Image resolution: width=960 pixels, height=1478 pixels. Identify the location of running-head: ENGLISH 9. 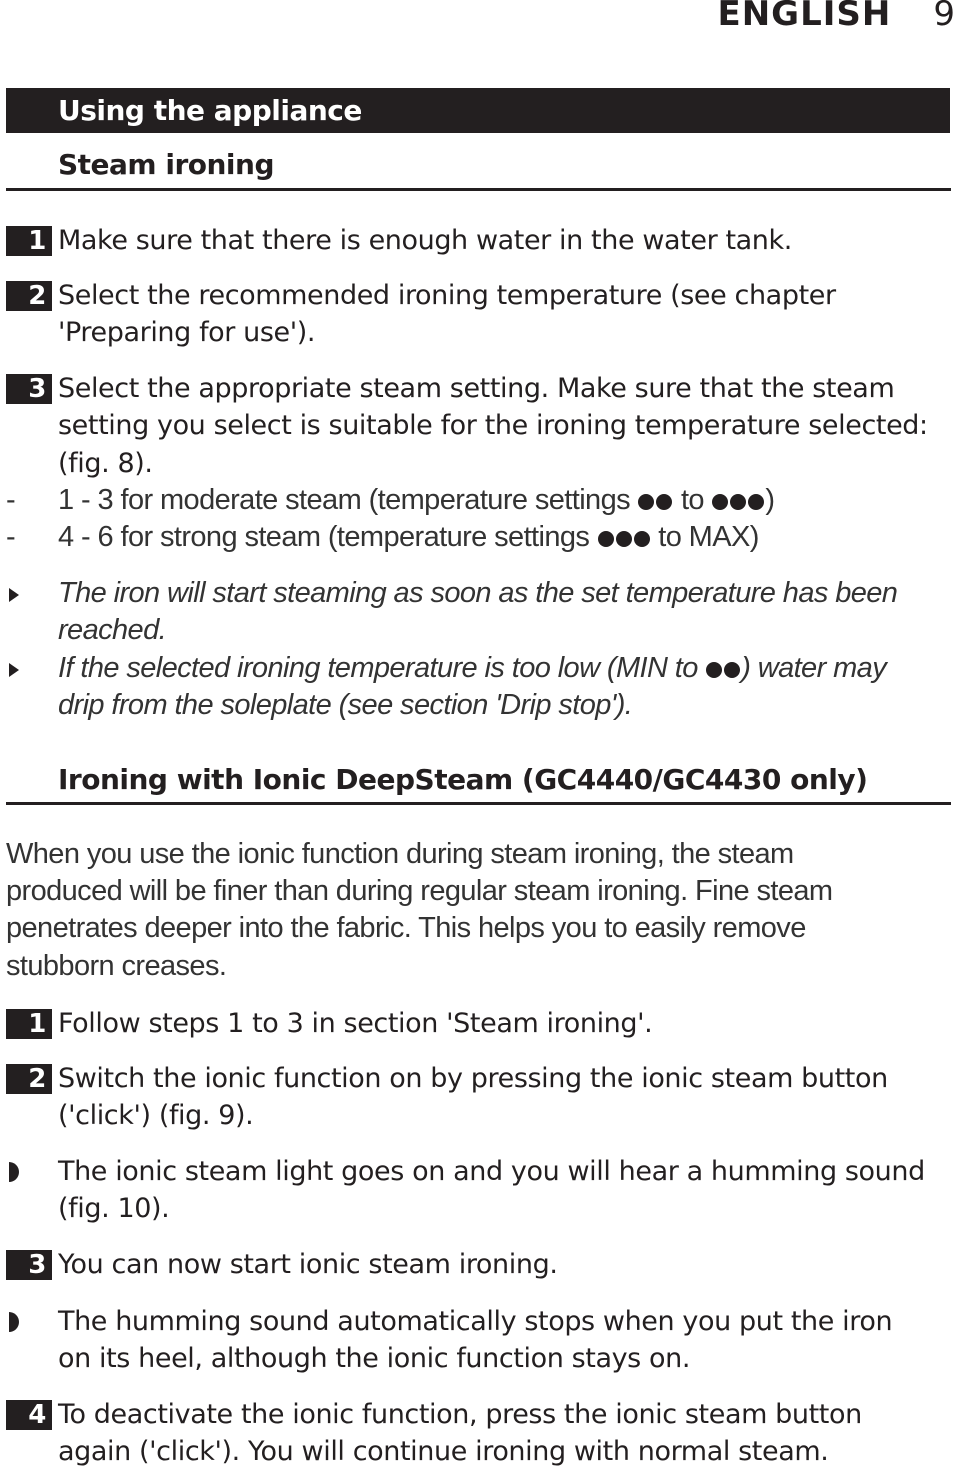
(760, 19).